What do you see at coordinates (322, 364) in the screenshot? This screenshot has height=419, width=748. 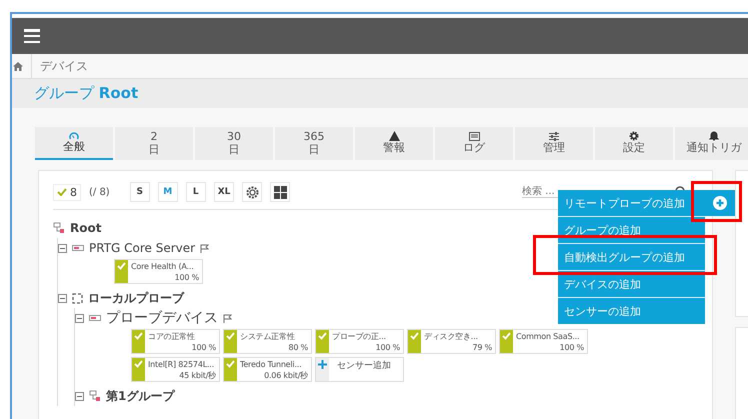 I see `plus-icon` at bounding box center [322, 364].